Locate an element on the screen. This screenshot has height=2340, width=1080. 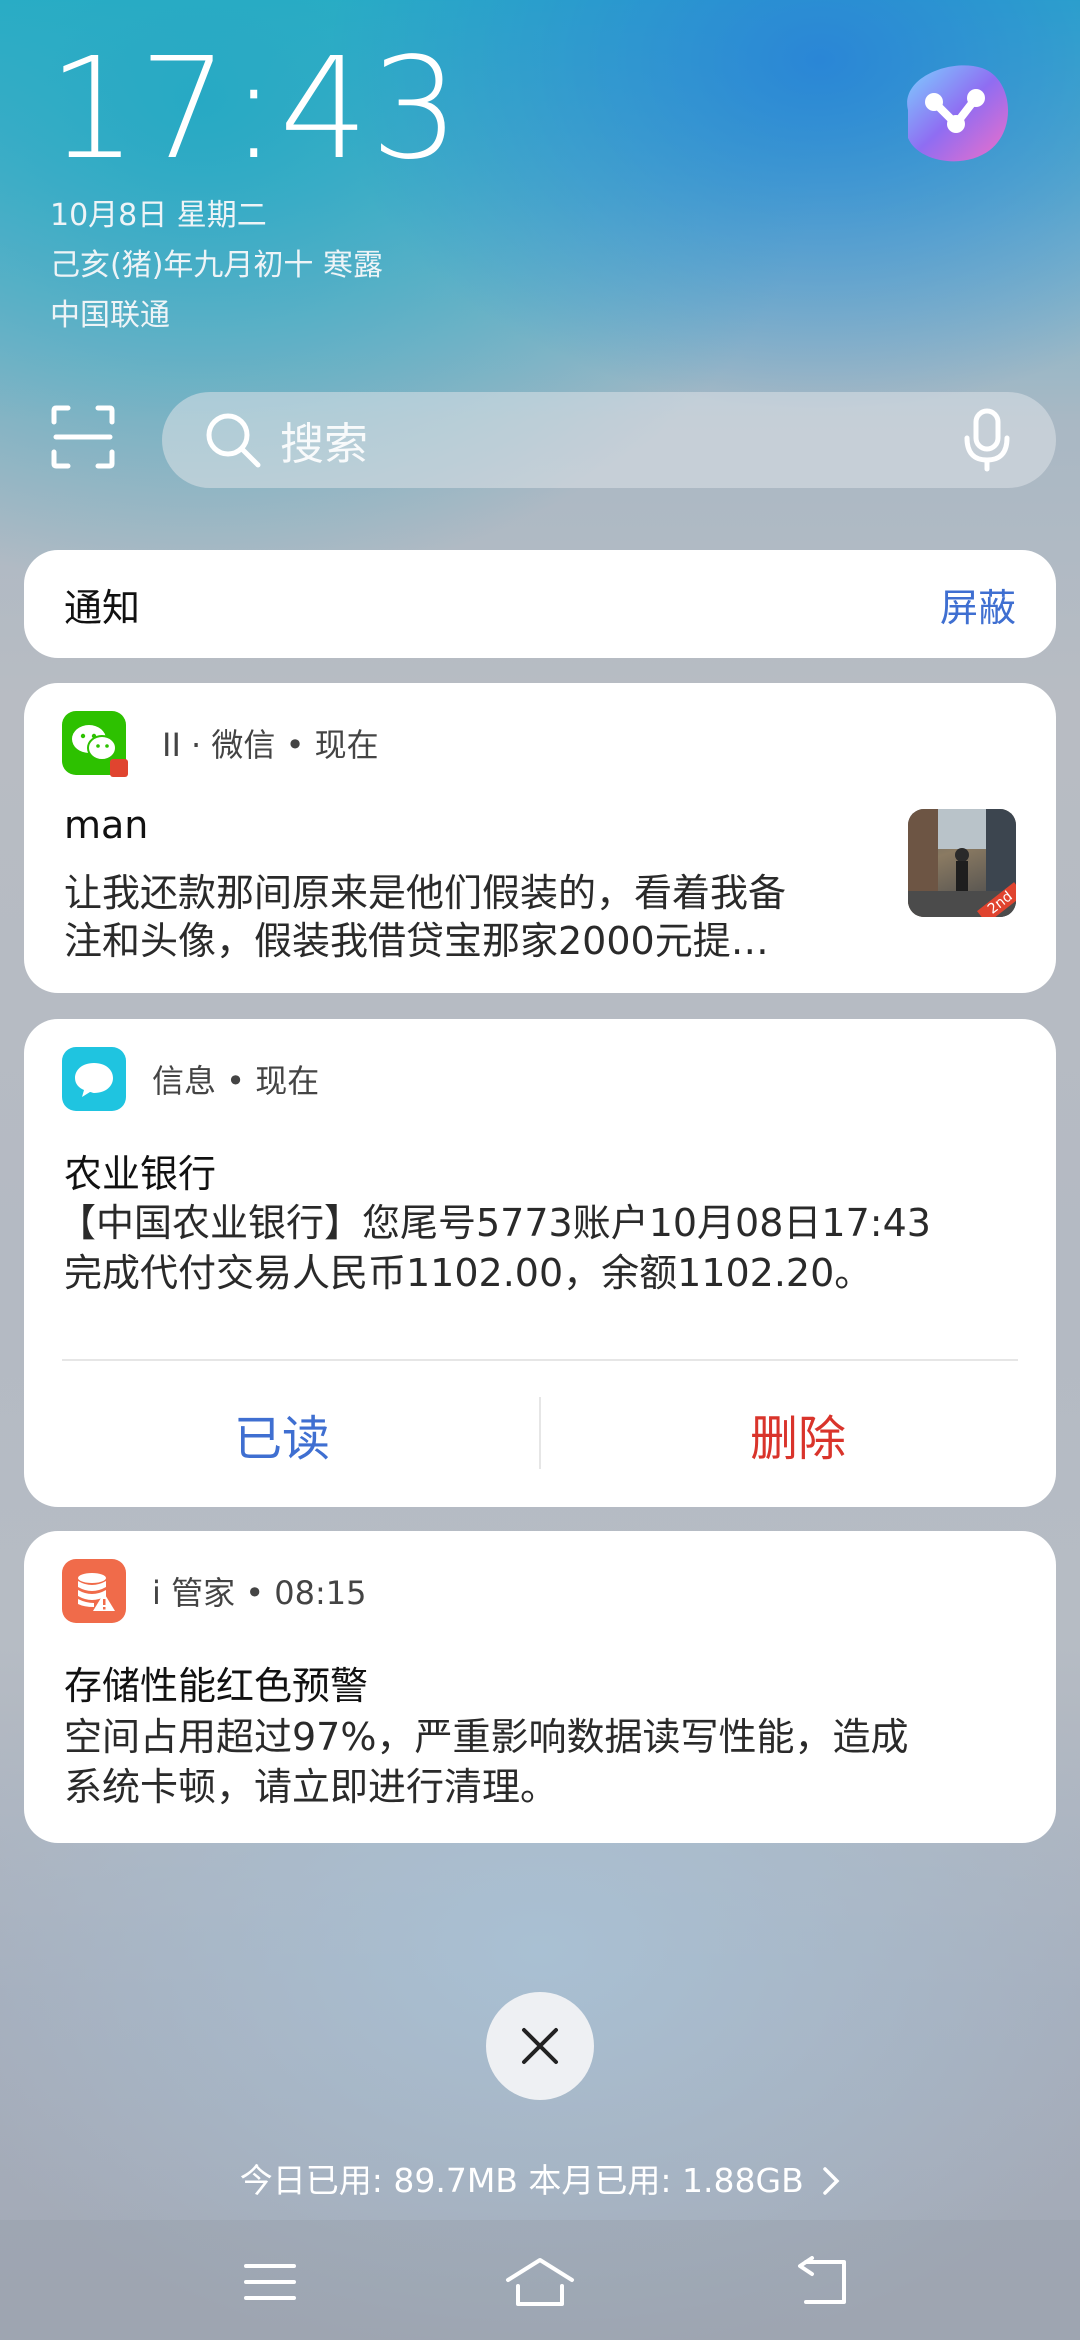
wechat-icon is located at coordinates (95, 744).